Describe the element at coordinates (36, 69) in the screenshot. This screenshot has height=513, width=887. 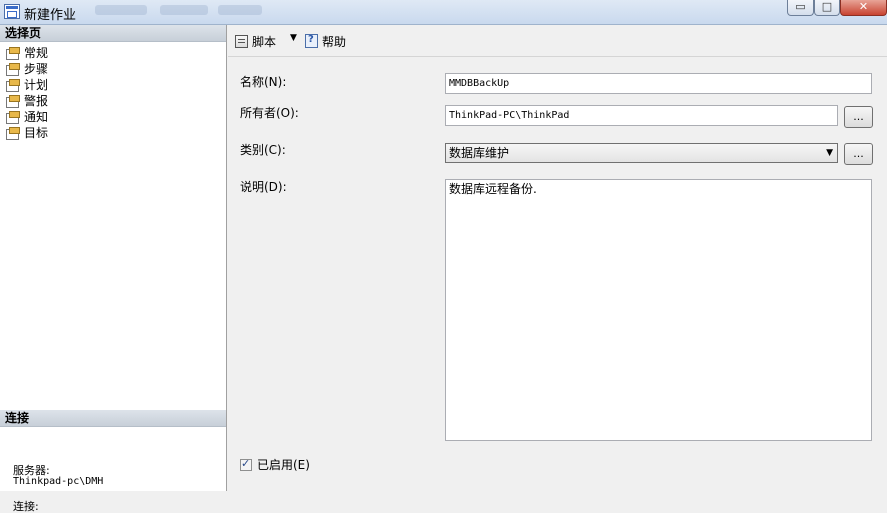
I see `page-item-label: 步骤` at that location.